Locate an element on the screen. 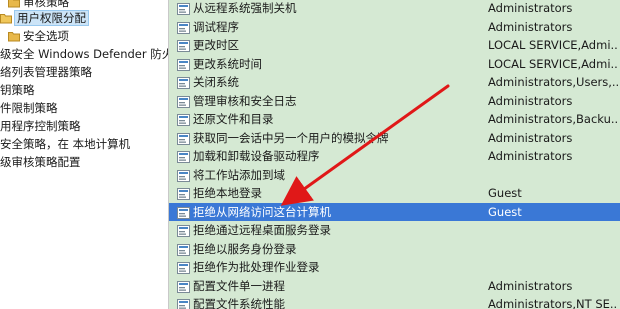 This screenshot has height=309, width=620. policy-row: 将工作站添加到域 is located at coordinates (394, 175).